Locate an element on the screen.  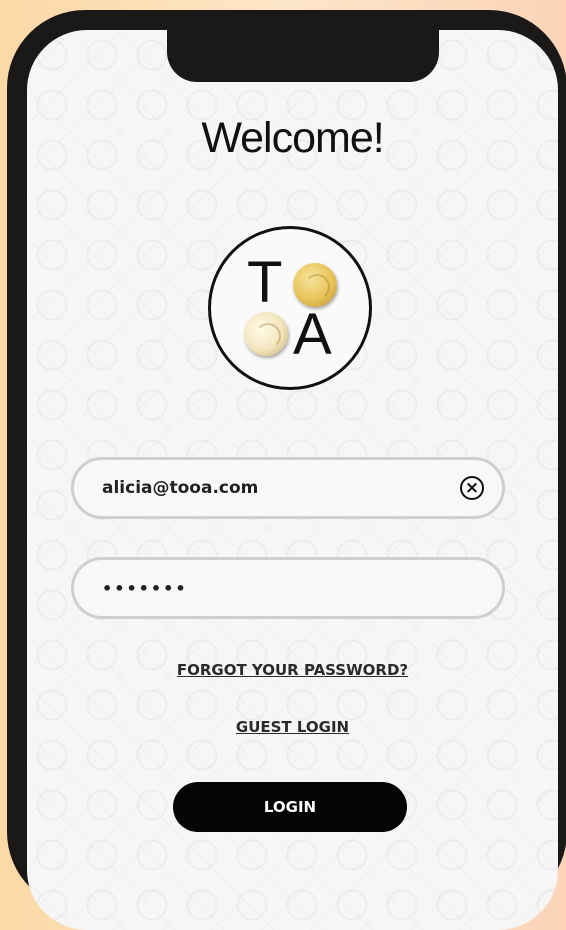
clear-icon: × is located at coordinates (472, 488).